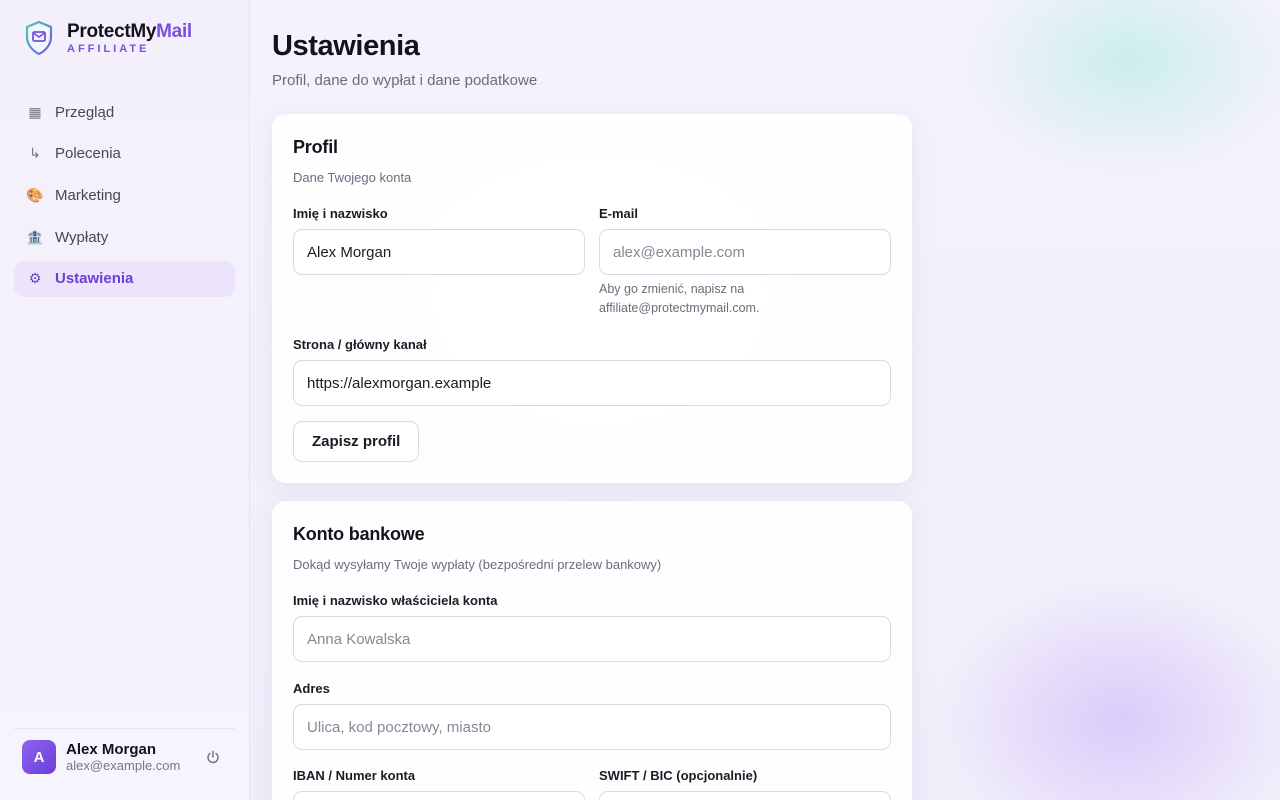  Describe the element at coordinates (85, 112) in the screenshot. I see `sidebar-item-label: Przegląd` at that location.